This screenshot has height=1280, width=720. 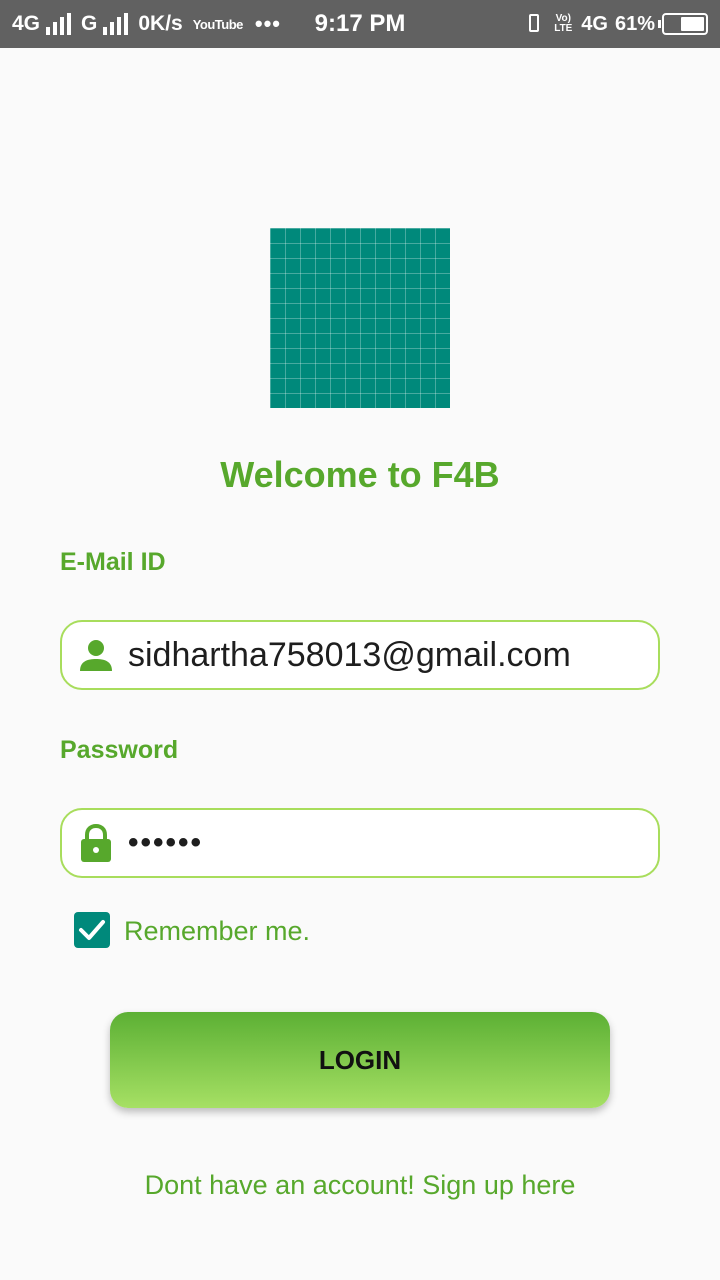 I want to click on password-value: ••••••, so click(x=165, y=843).